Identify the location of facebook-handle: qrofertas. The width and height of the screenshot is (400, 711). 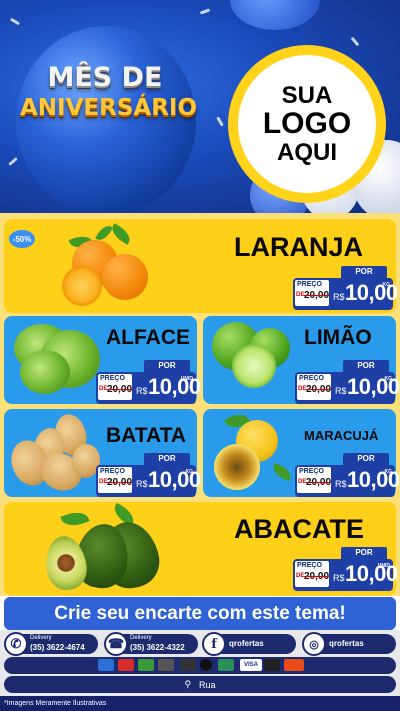
(246, 643).